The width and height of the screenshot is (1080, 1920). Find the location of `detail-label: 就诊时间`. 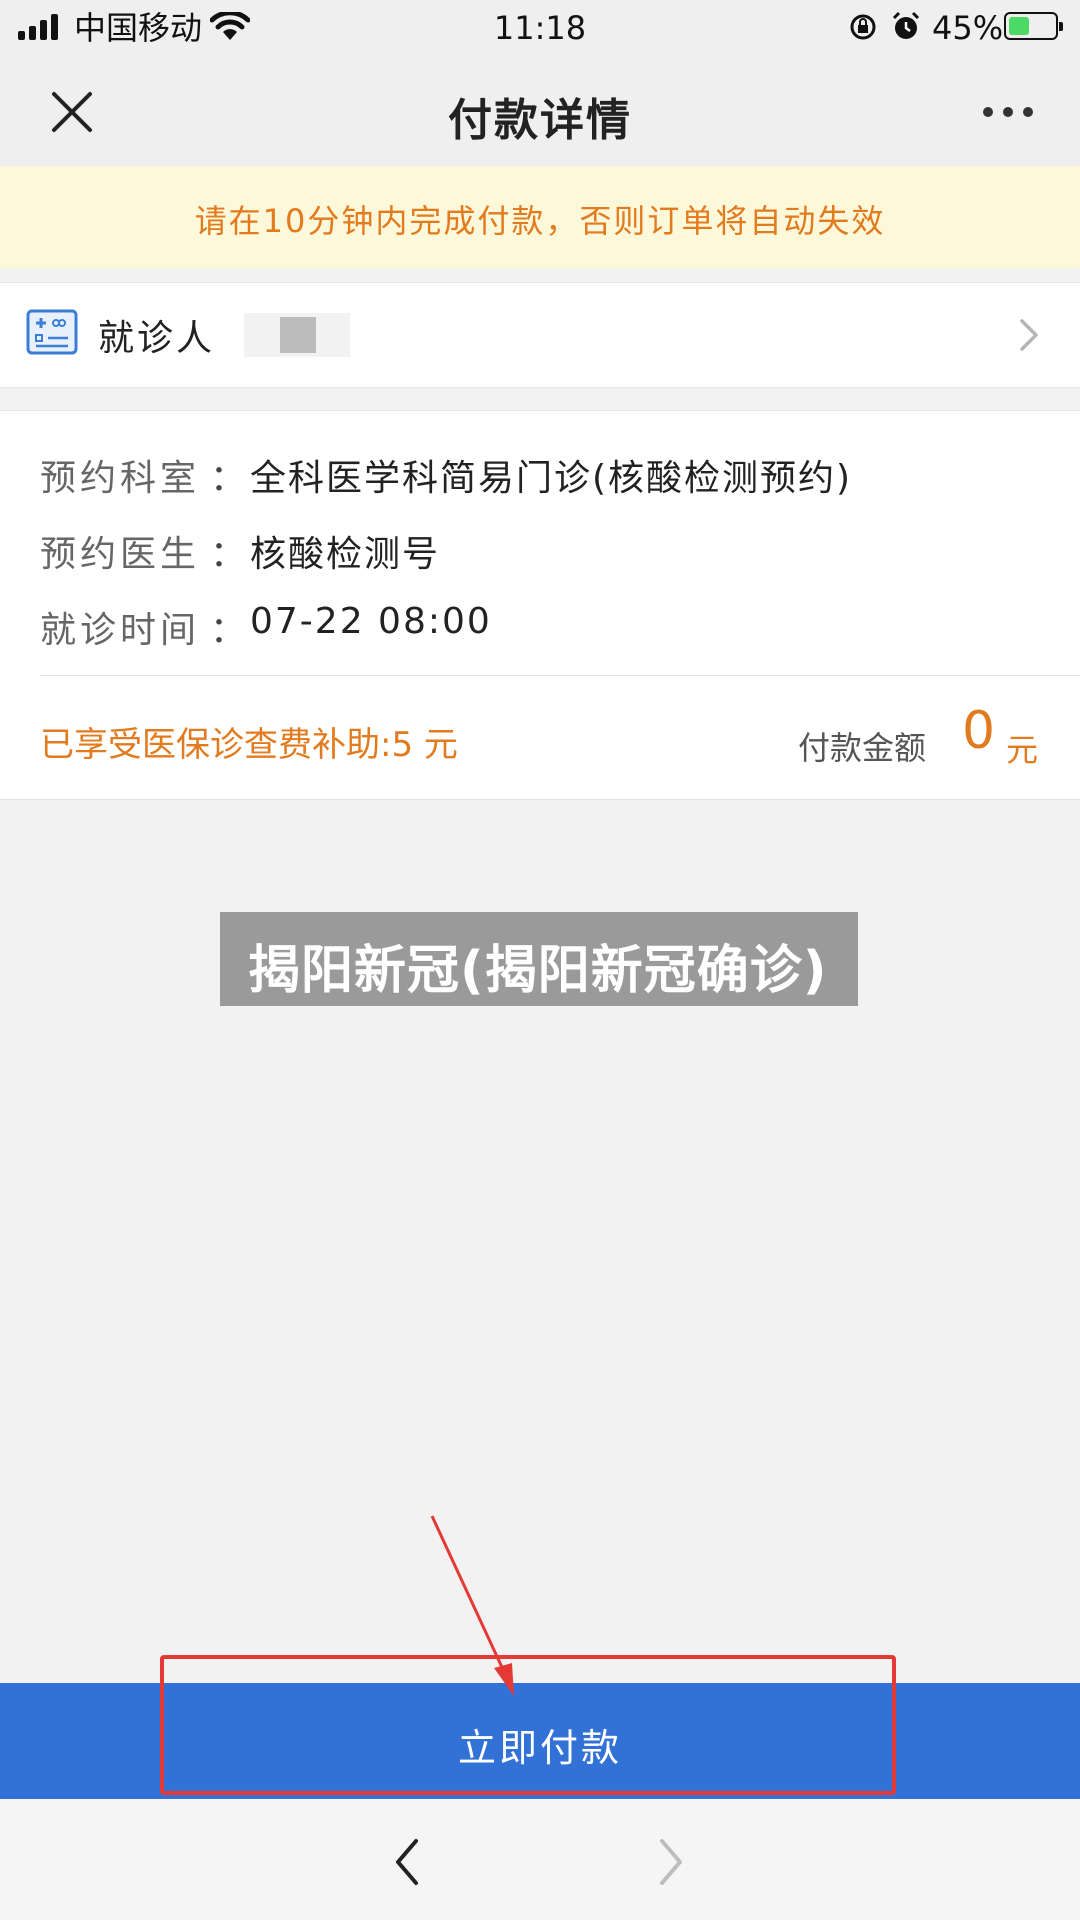

detail-label: 就诊时间 is located at coordinates (120, 630).